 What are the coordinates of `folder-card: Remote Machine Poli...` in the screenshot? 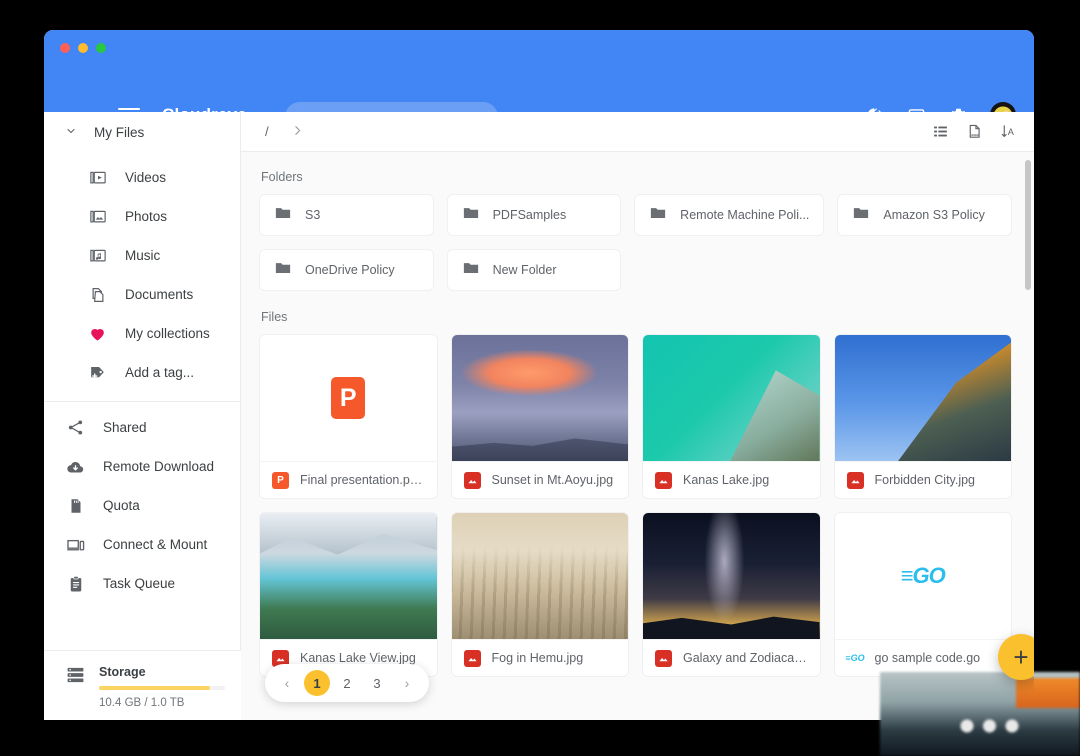 It's located at (729, 215).